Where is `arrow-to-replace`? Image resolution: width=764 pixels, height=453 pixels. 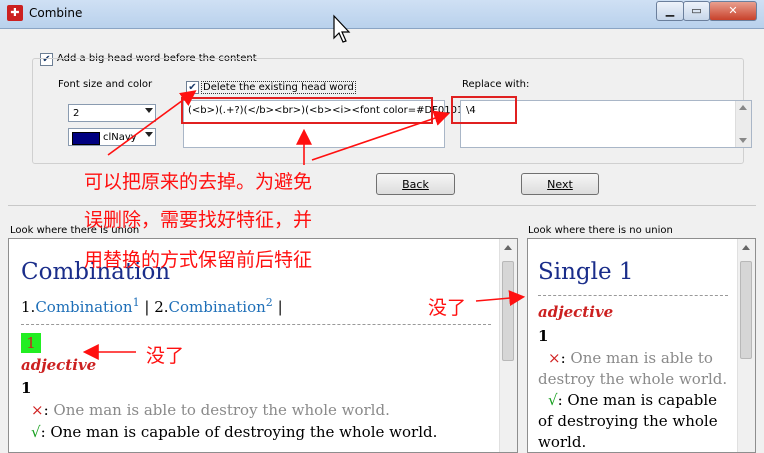
arrow-to-replace is located at coordinates (381, 135).